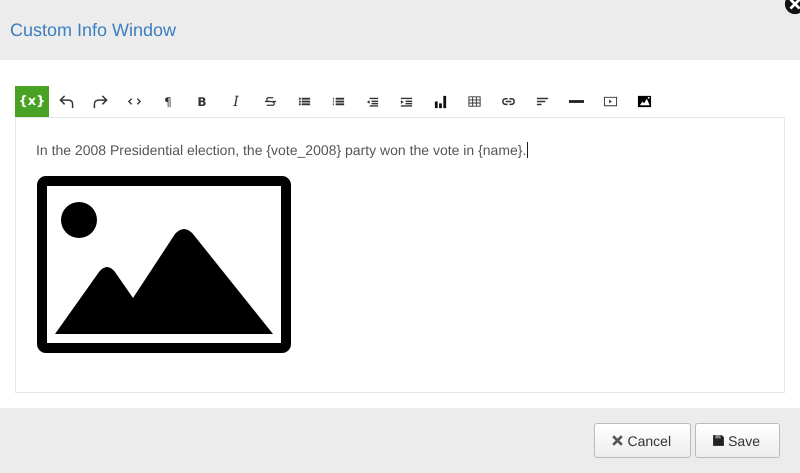 This screenshot has width=800, height=473. Describe the element at coordinates (202, 101) in the screenshot. I see `format-button: B` at that location.